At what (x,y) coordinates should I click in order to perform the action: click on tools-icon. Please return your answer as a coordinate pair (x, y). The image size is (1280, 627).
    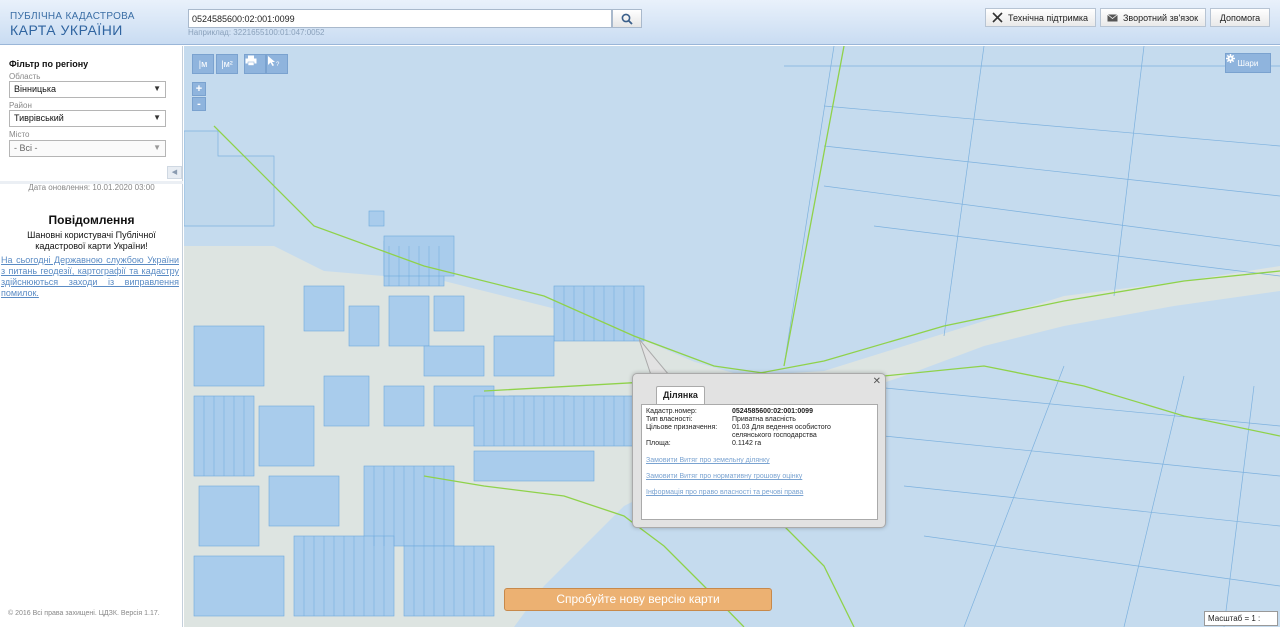
    Looking at the image, I should click on (997, 17).